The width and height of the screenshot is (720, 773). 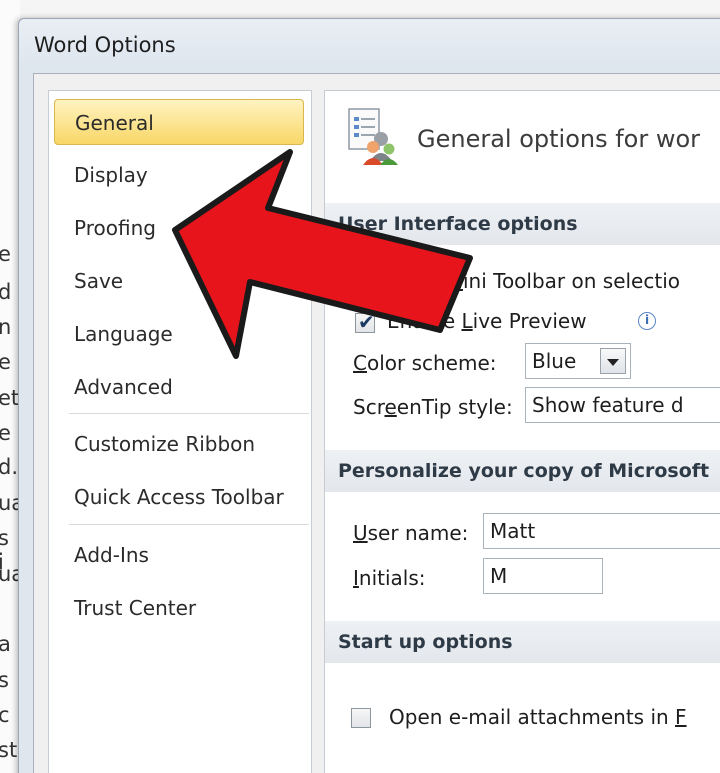 I want to click on nav-item-label: Add-Ins, so click(x=111, y=555).